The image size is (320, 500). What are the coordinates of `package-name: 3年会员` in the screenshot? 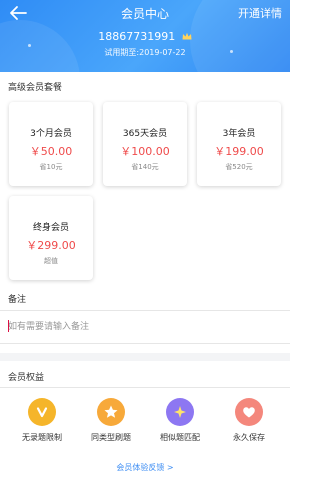 It's located at (239, 134).